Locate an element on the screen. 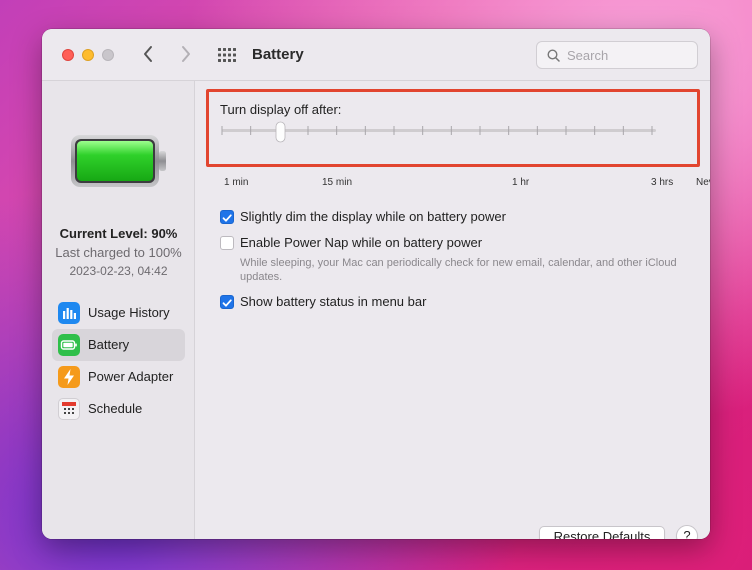  search-input is located at coordinates (629, 55).